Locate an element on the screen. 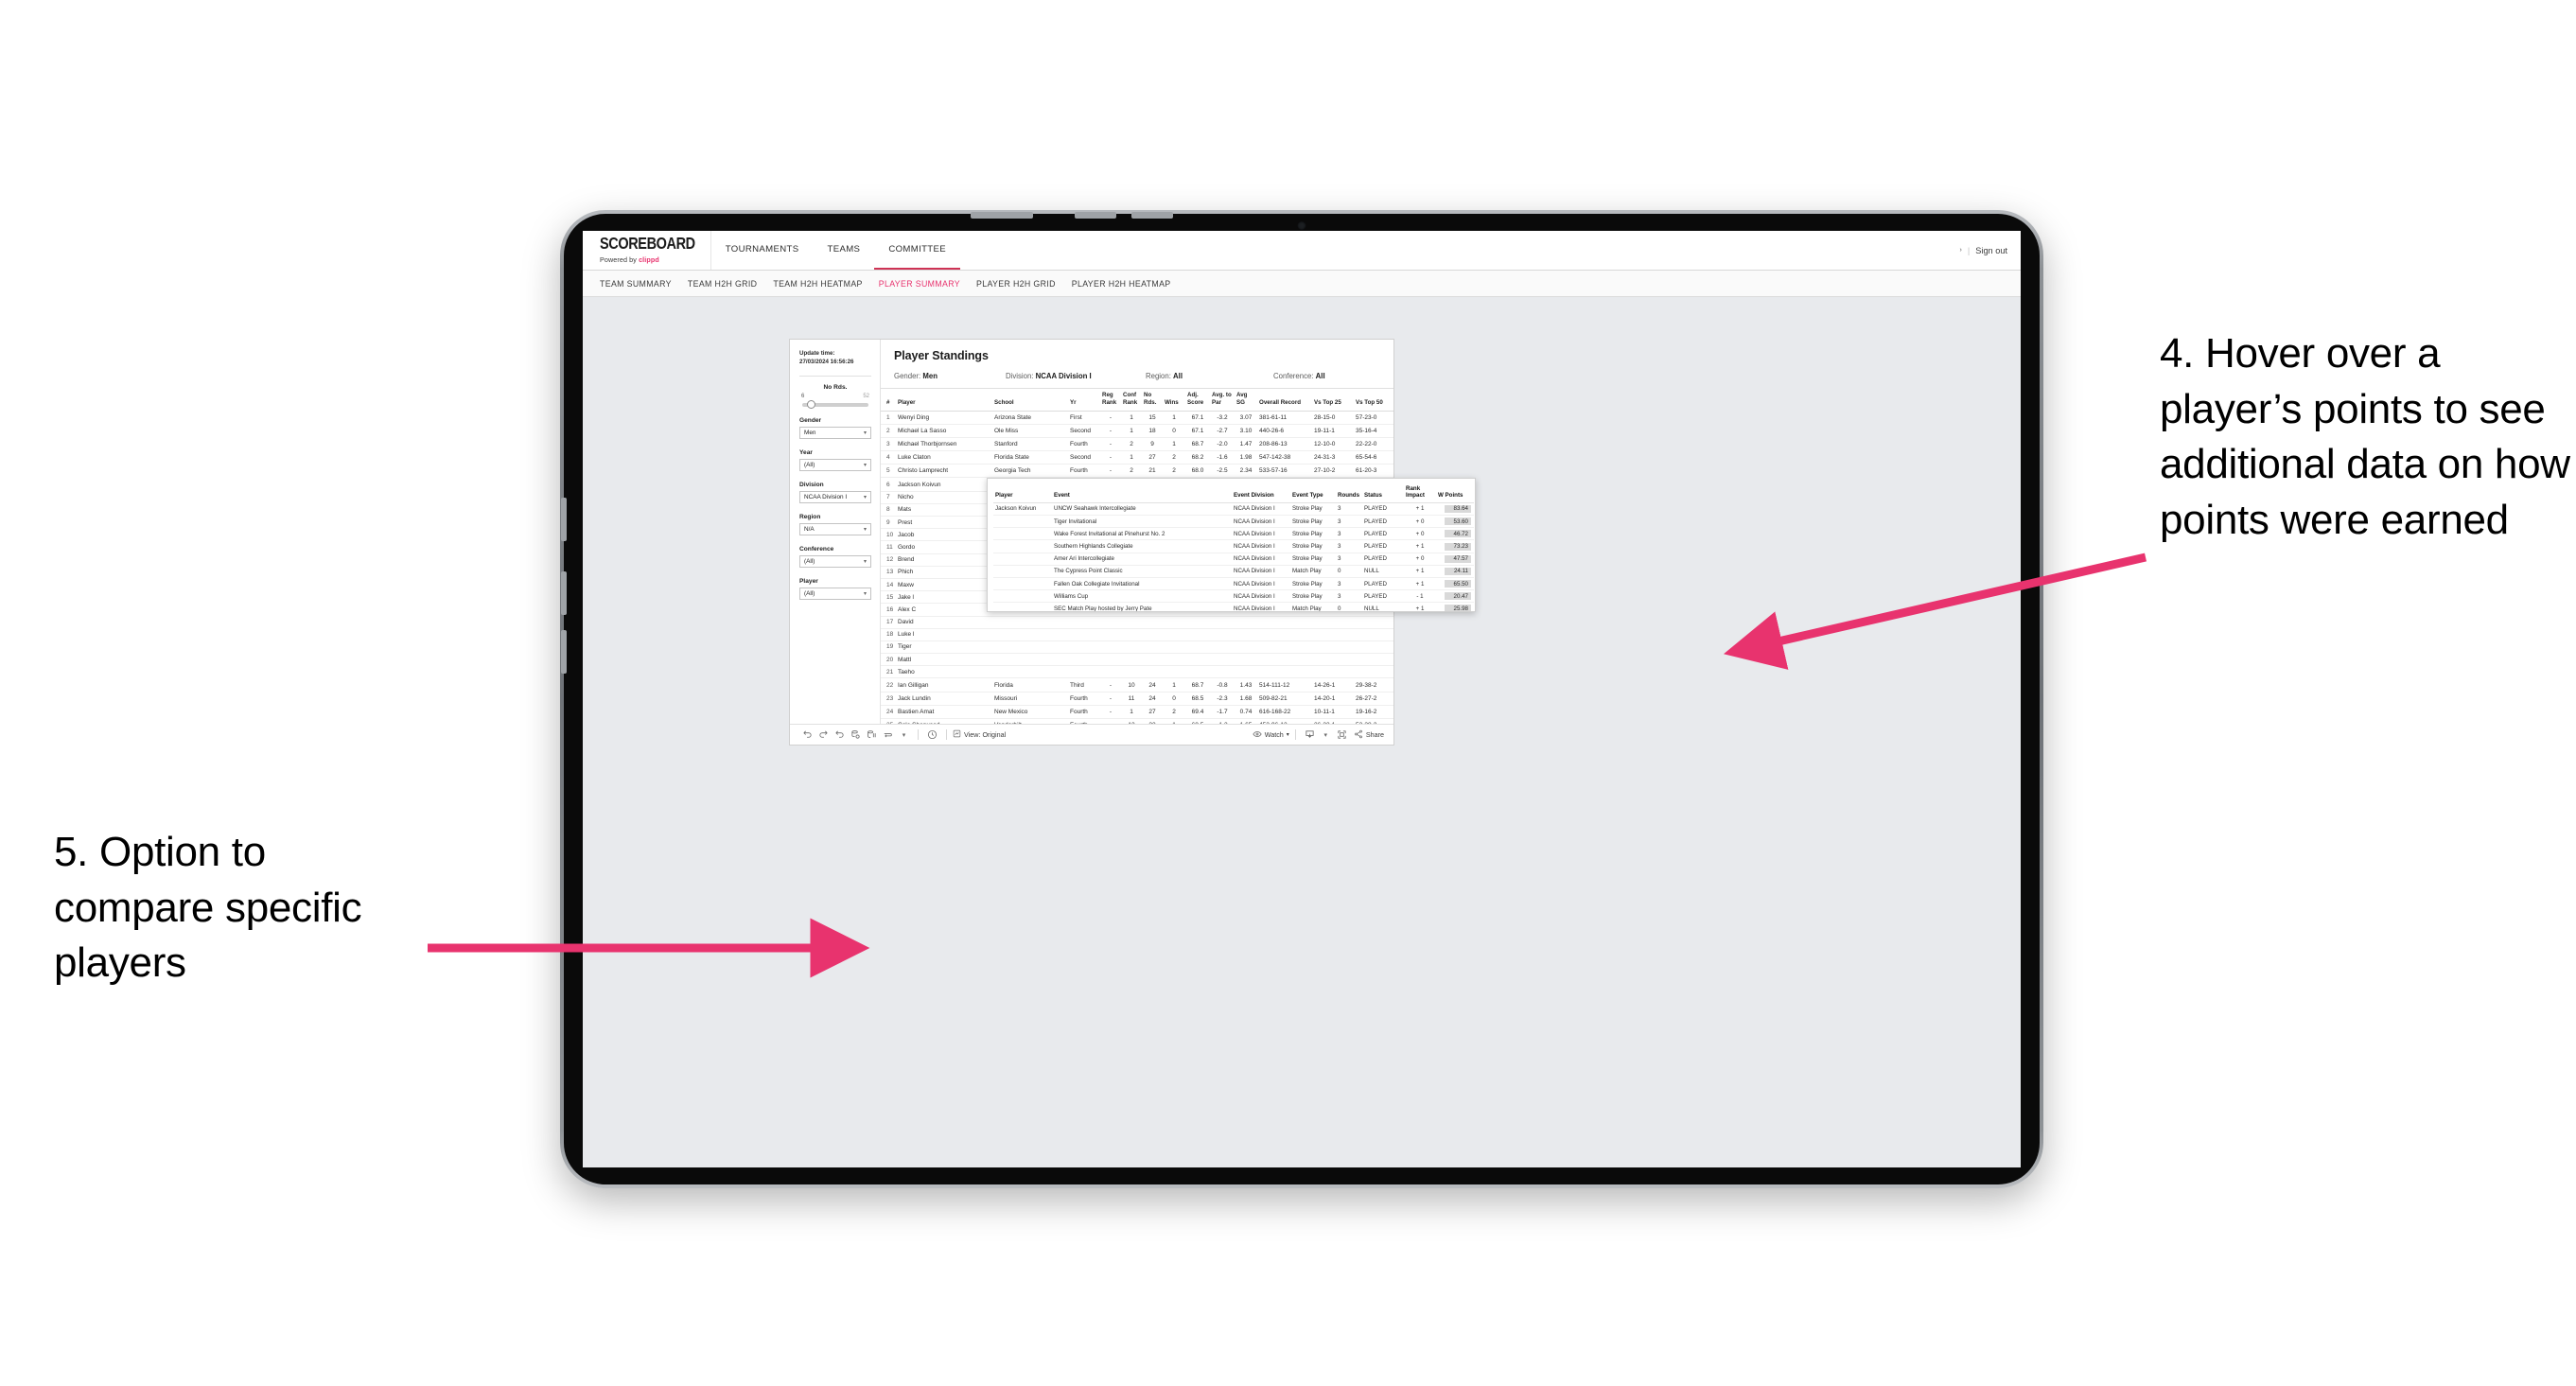  tooltip-w-points-cell: 20.47 is located at coordinates (1455, 596).